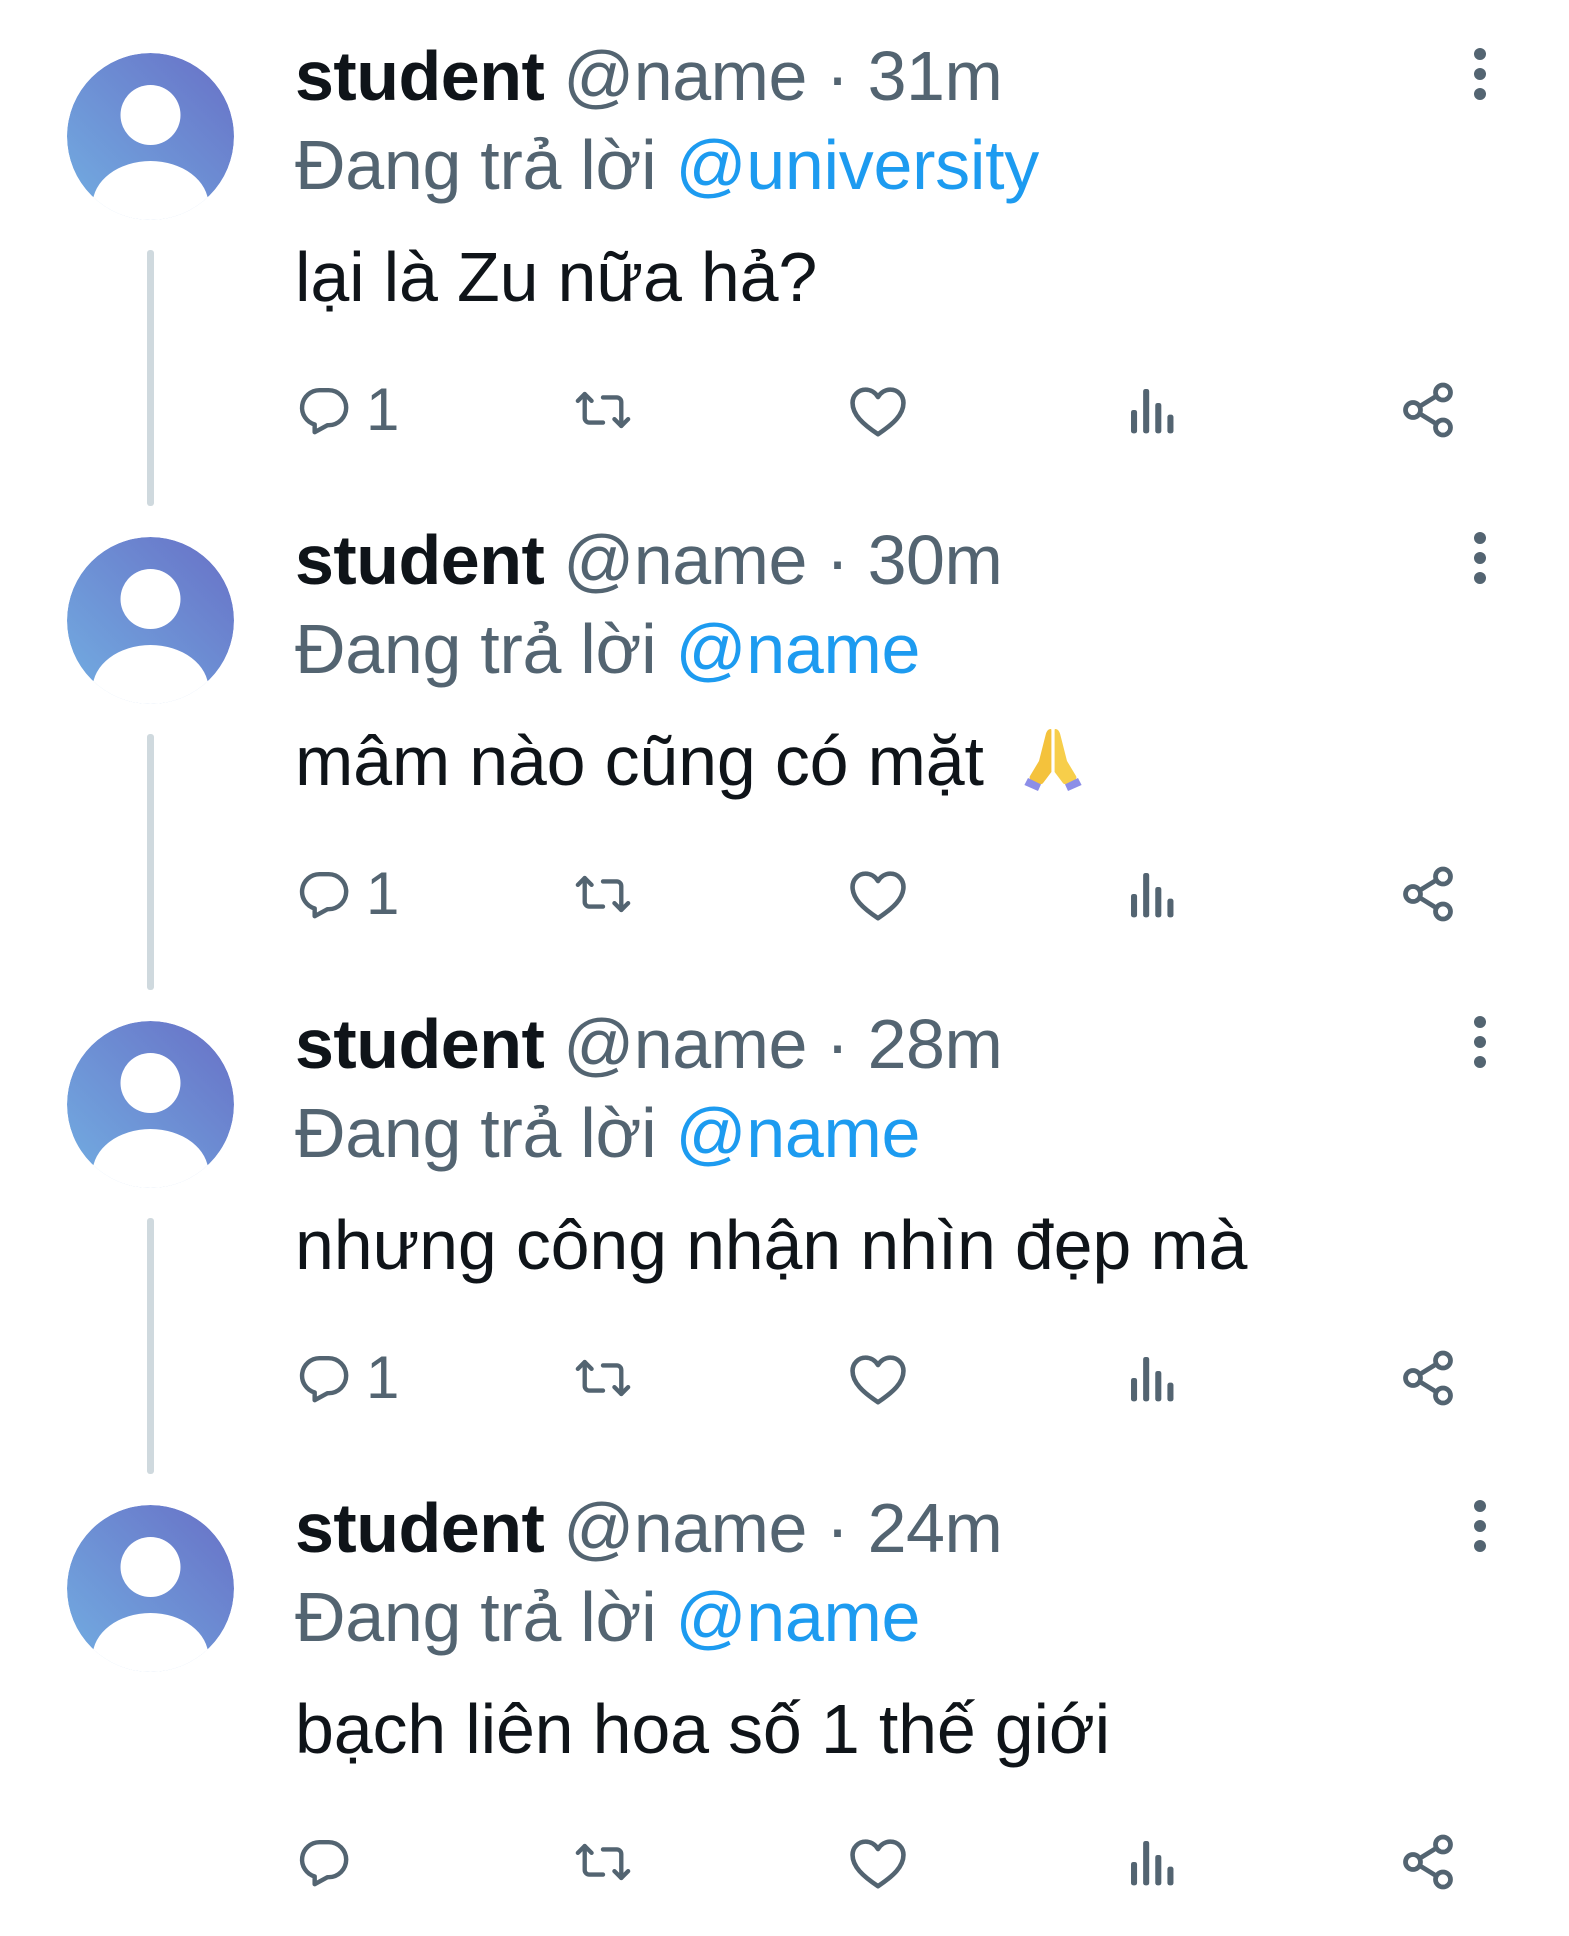 This screenshot has width=1569, height=1936. I want to click on tweet-header: student @name · 31m, so click(649, 76).